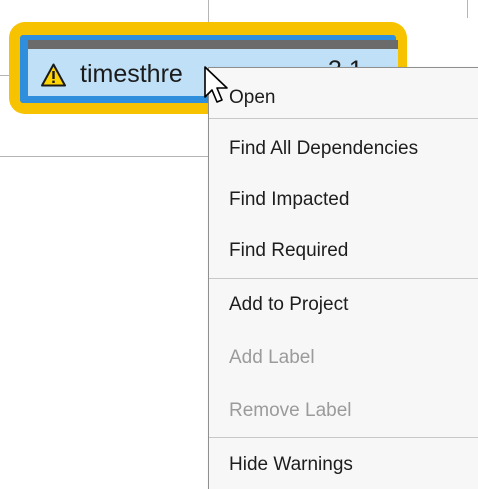 This screenshot has width=478, height=489. I want to click on mouse-cursor-icon, so click(216, 84).